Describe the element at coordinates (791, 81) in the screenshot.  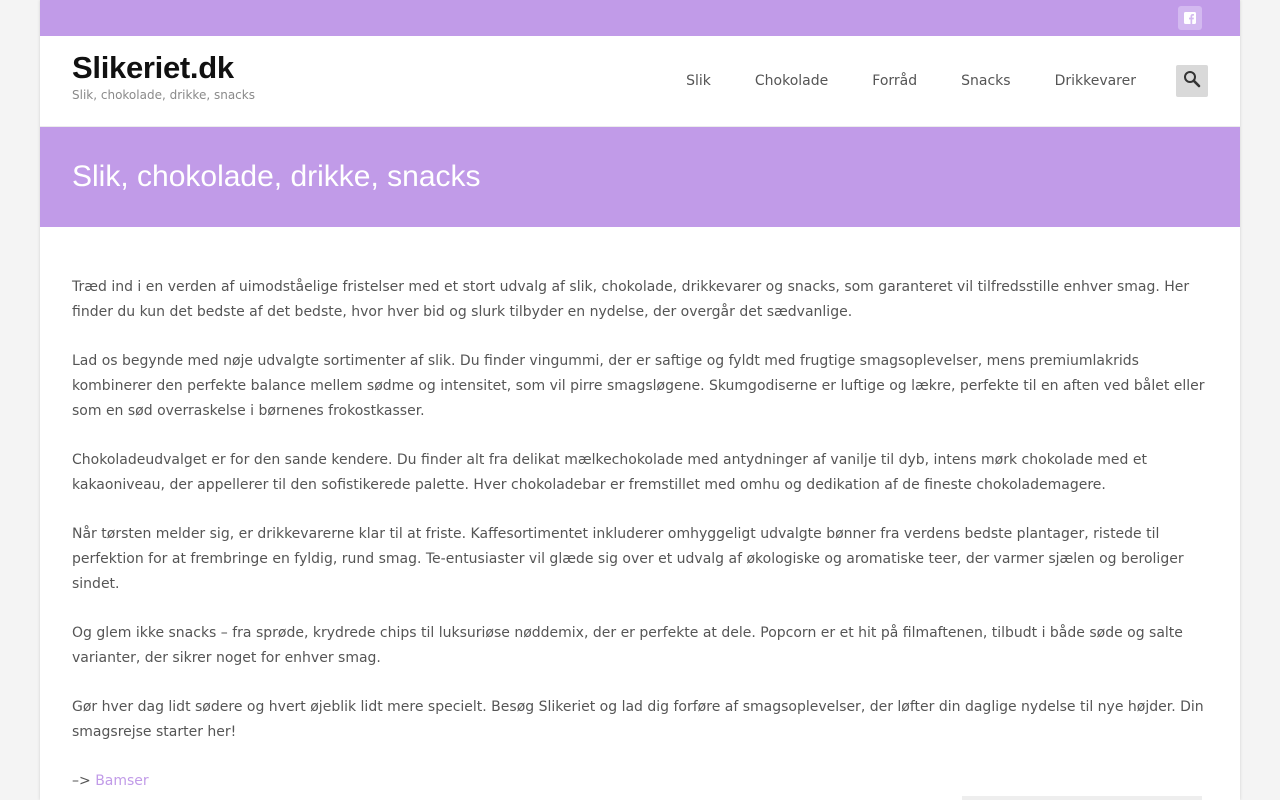
I see `nav-item-chokolade: Chokolade` at that location.